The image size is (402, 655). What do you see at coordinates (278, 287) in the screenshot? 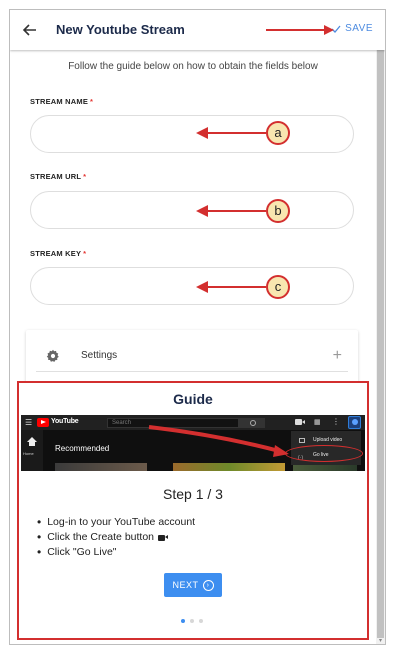
I see `annotation-c: c` at bounding box center [278, 287].